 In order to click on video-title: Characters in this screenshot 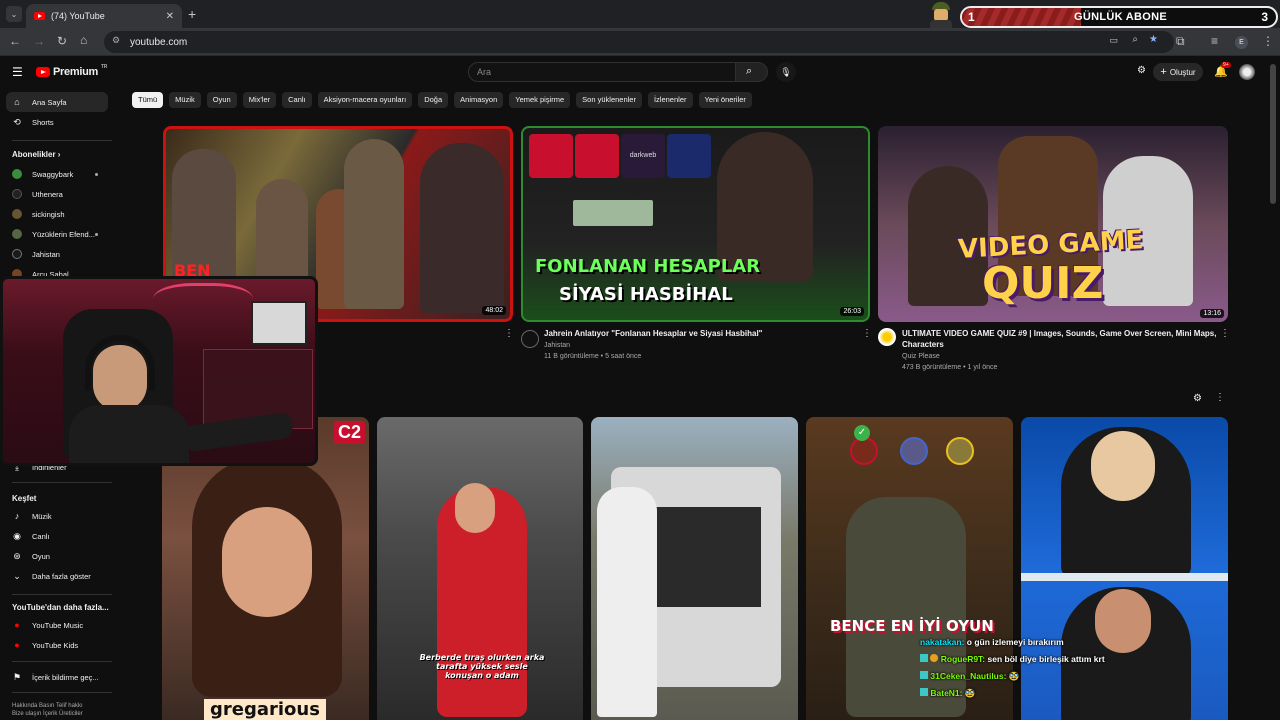, I will do `click(923, 344)`.